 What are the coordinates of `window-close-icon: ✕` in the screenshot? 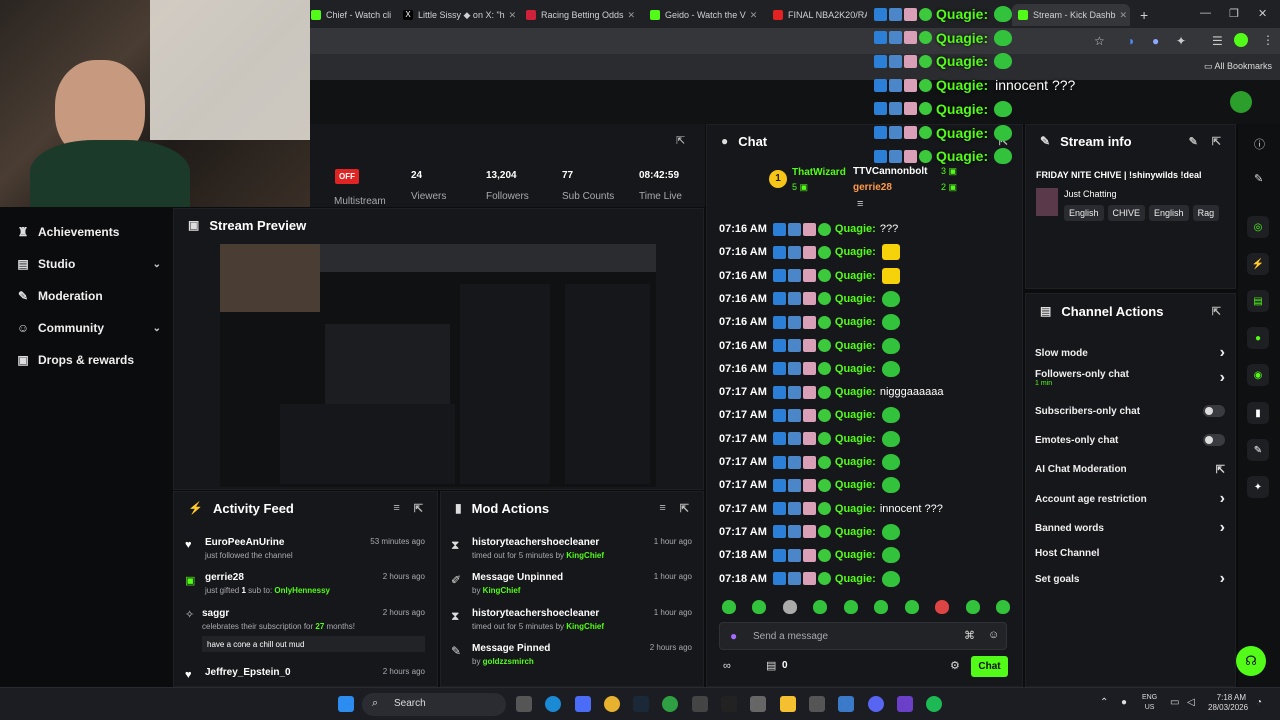 It's located at (1262, 13).